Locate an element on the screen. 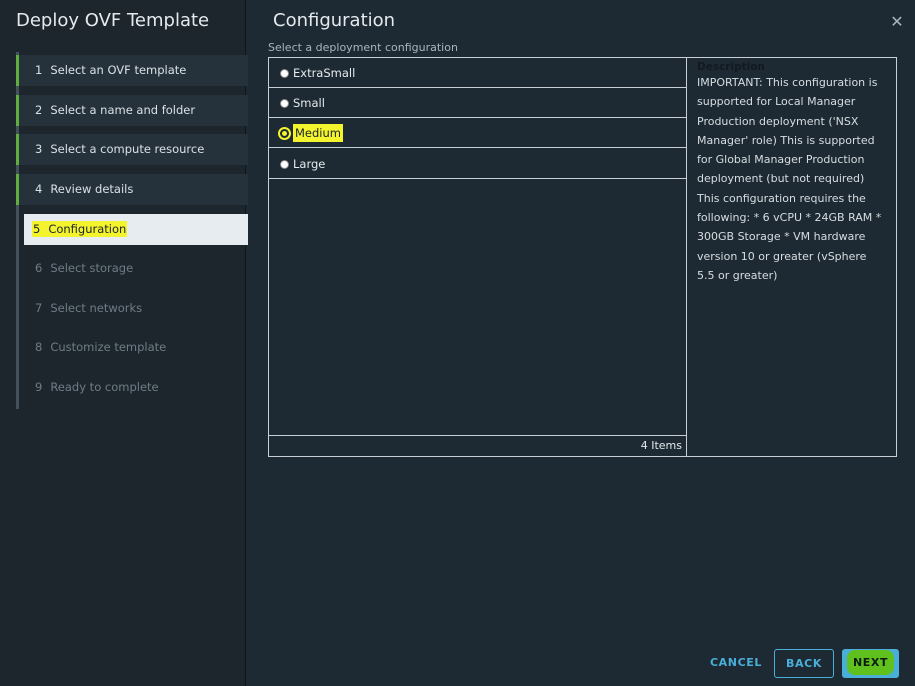 Image resolution: width=915 pixels, height=686 pixels. option-row-extrasmall: ExtraSmall is located at coordinates (477, 73).